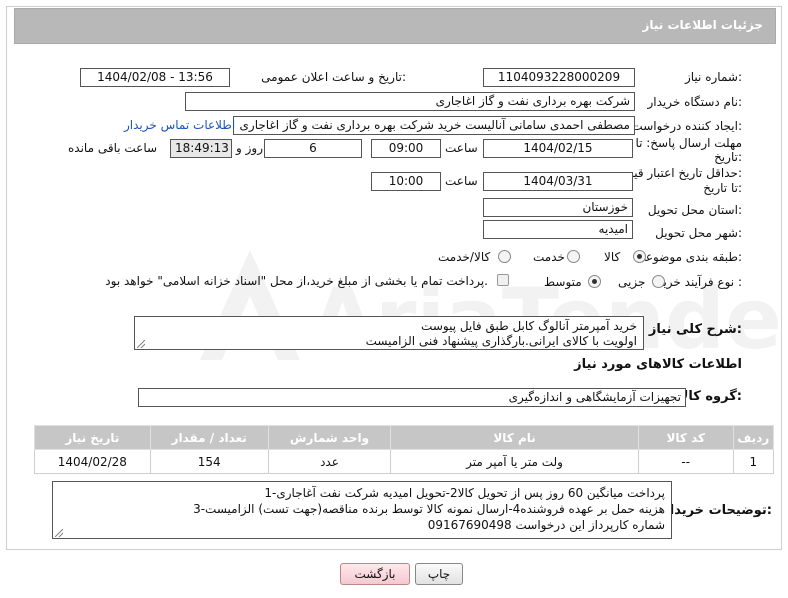 This screenshot has width=788, height=598. I want to click on validity-date-field: 1404/03/31, so click(558, 181).